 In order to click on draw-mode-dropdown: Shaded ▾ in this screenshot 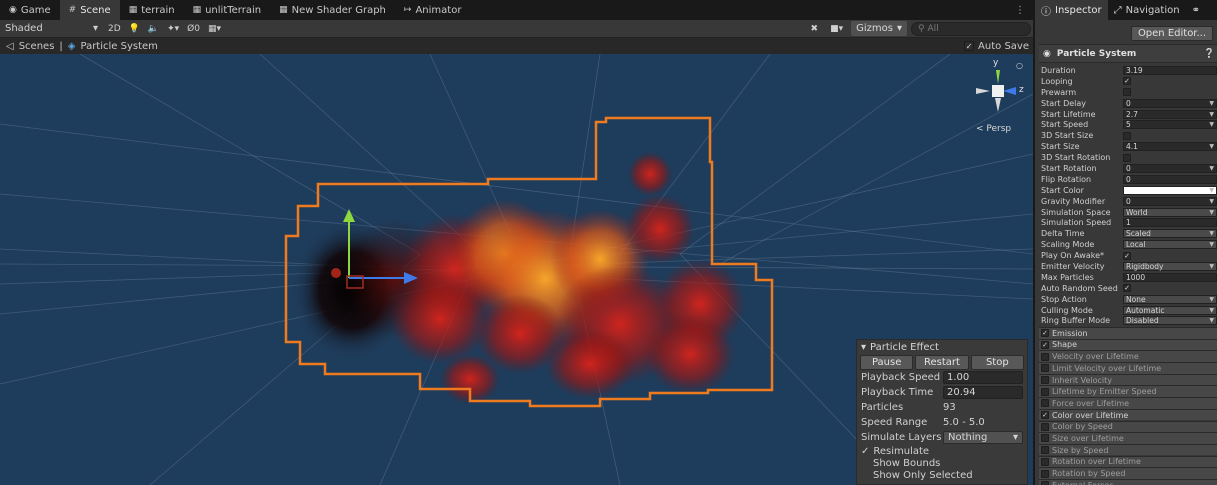, I will do `click(52, 28)`.